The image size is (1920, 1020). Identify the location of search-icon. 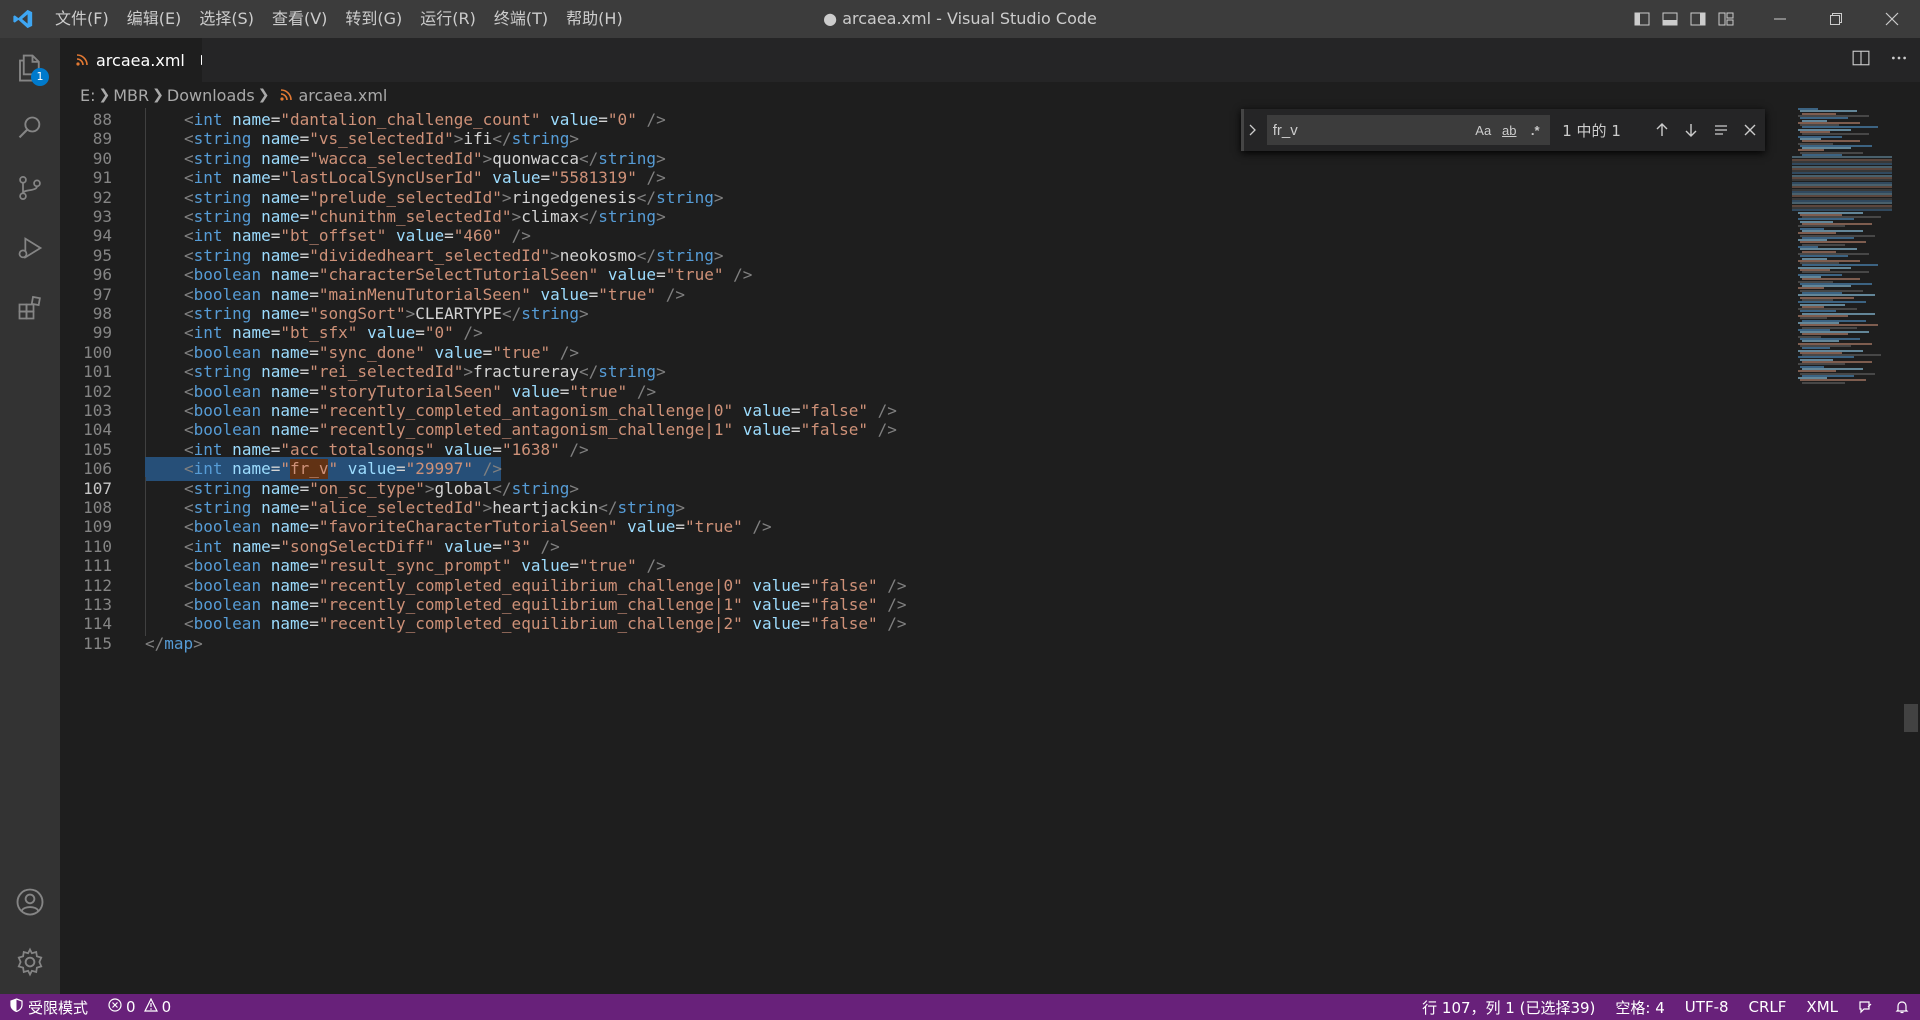
(30, 128).